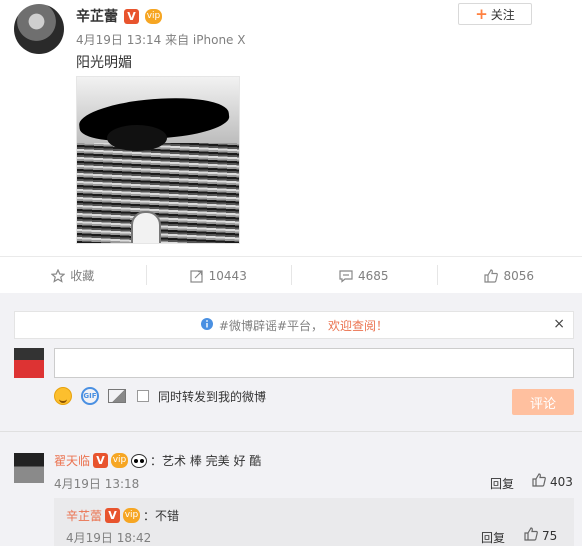 This screenshot has width=582, height=546. I want to click on comment-time: 4月19日 13:18, so click(97, 484).